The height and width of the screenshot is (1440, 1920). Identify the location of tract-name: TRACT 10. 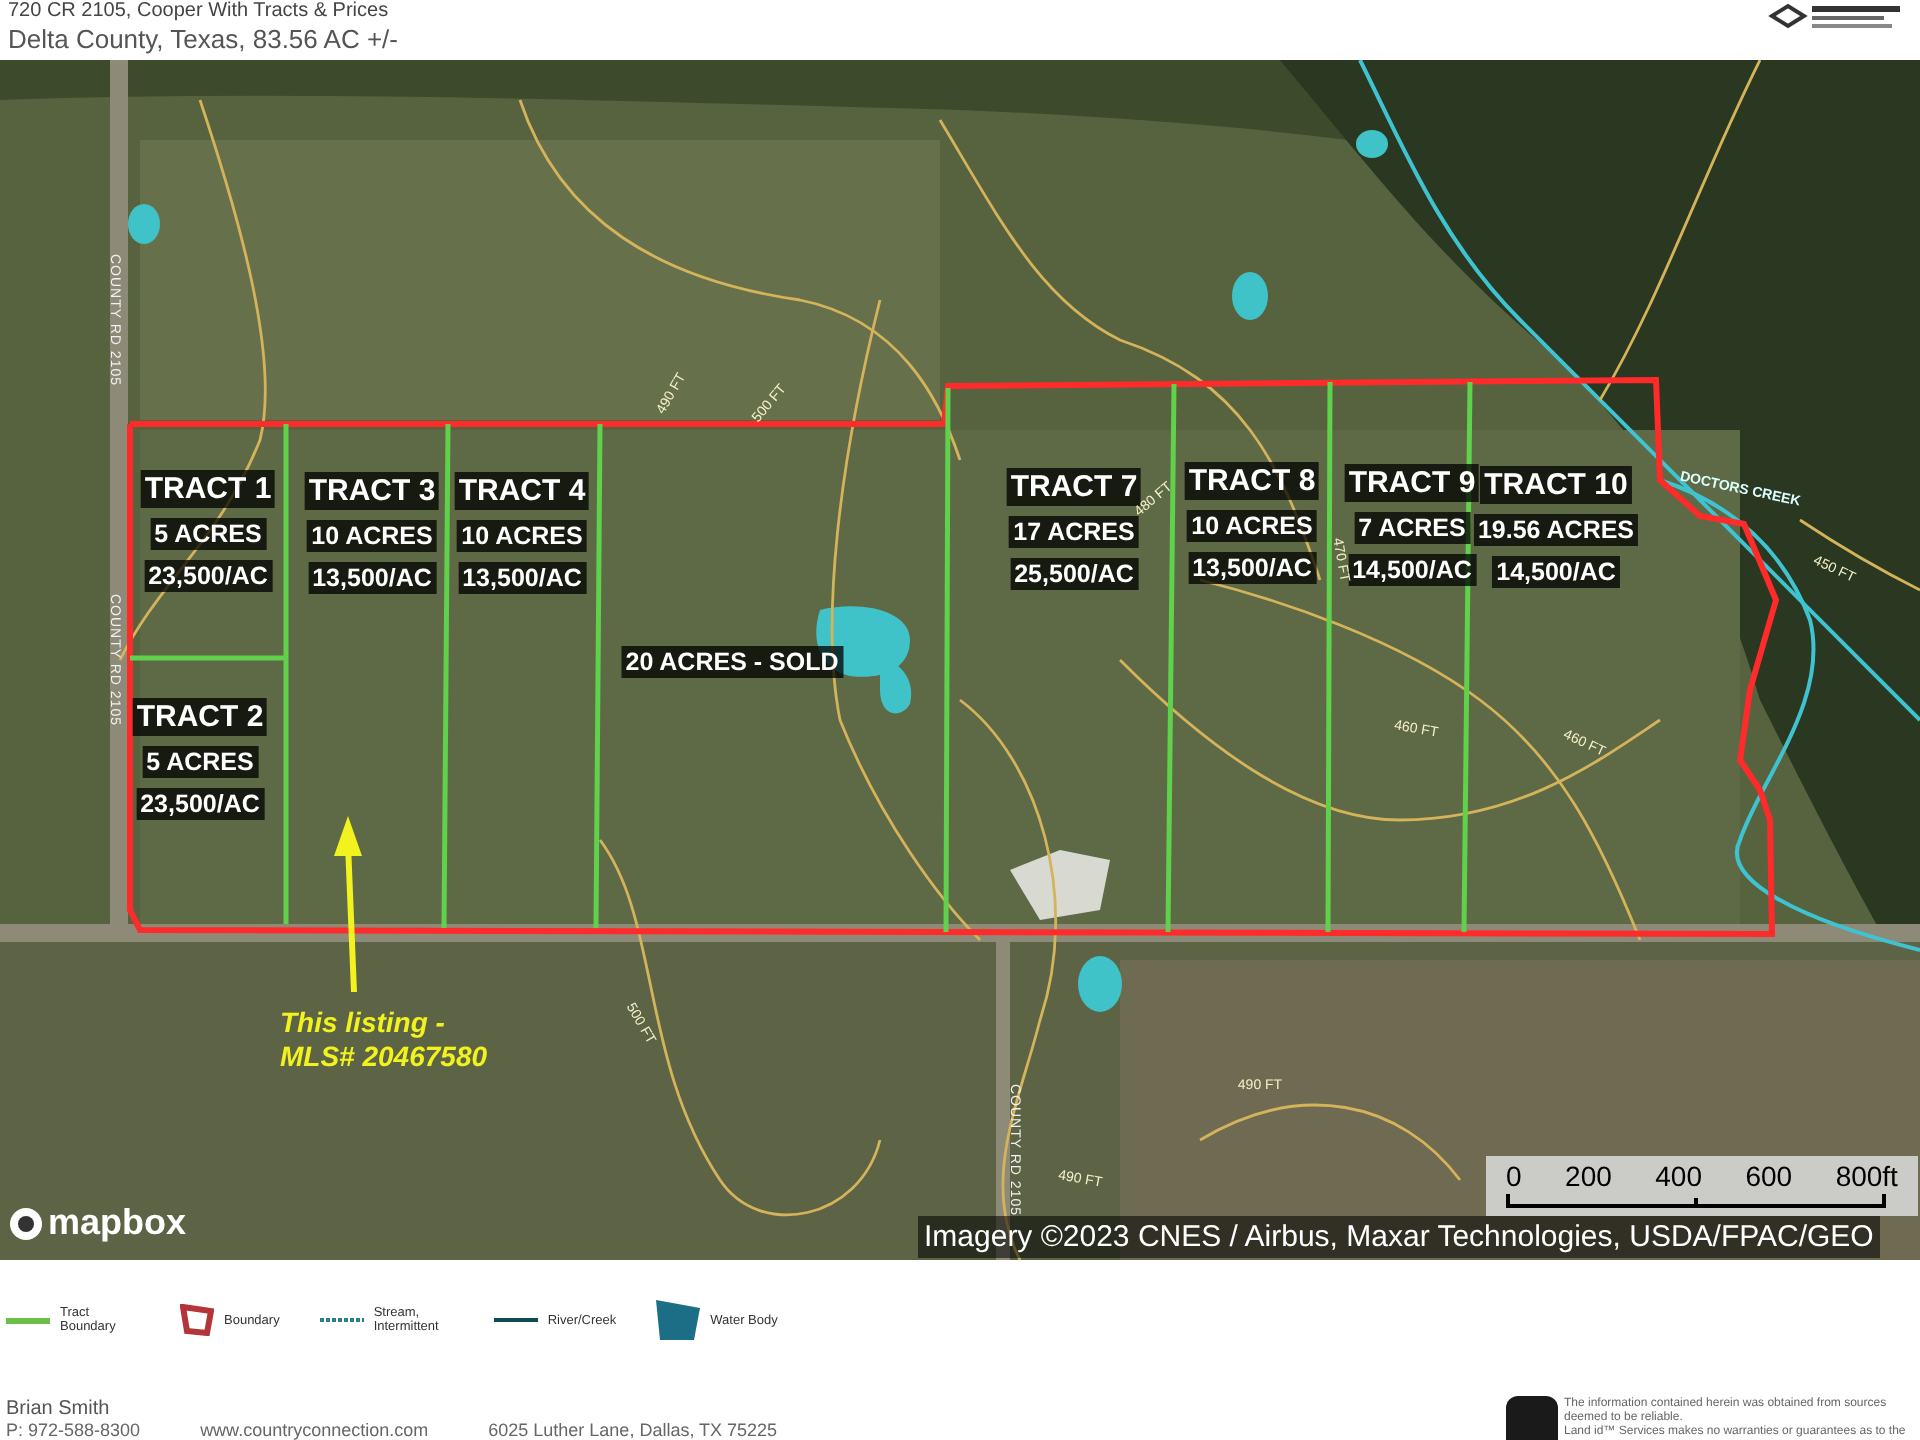
(1556, 485).